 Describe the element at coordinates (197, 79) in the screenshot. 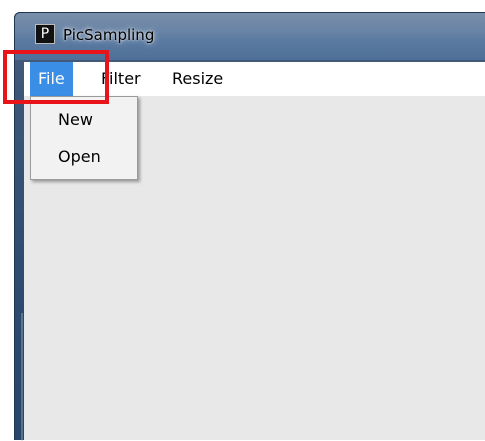

I see `menu-resize: Resize` at that location.